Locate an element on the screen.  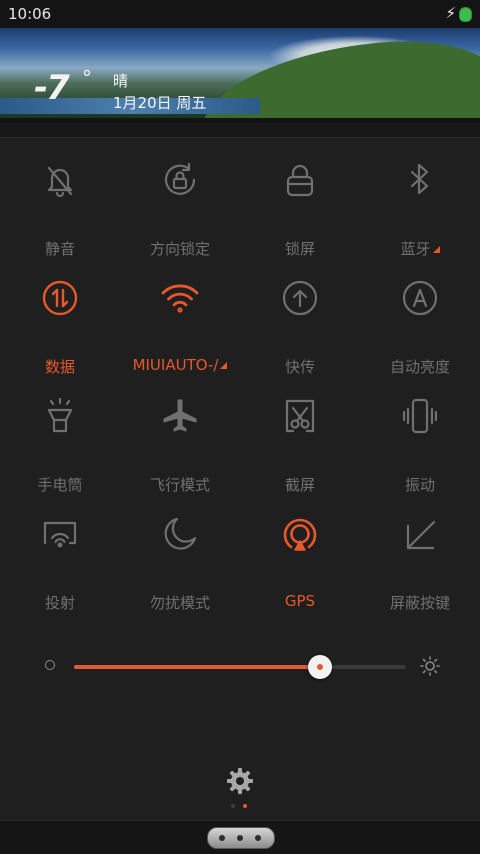
toggle-label: 勿扰模式 is located at coordinates (179, 603).